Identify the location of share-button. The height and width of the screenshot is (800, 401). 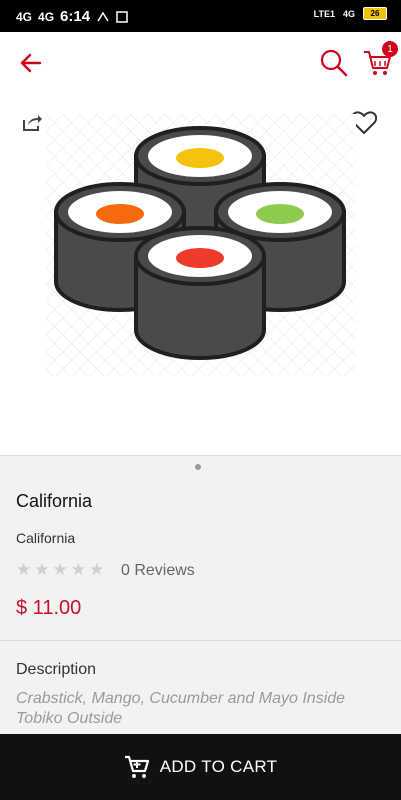
(32, 123).